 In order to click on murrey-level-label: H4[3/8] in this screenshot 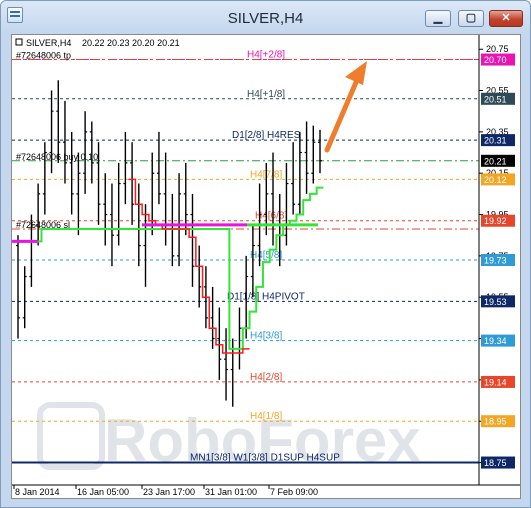, I will do `click(266, 336)`.